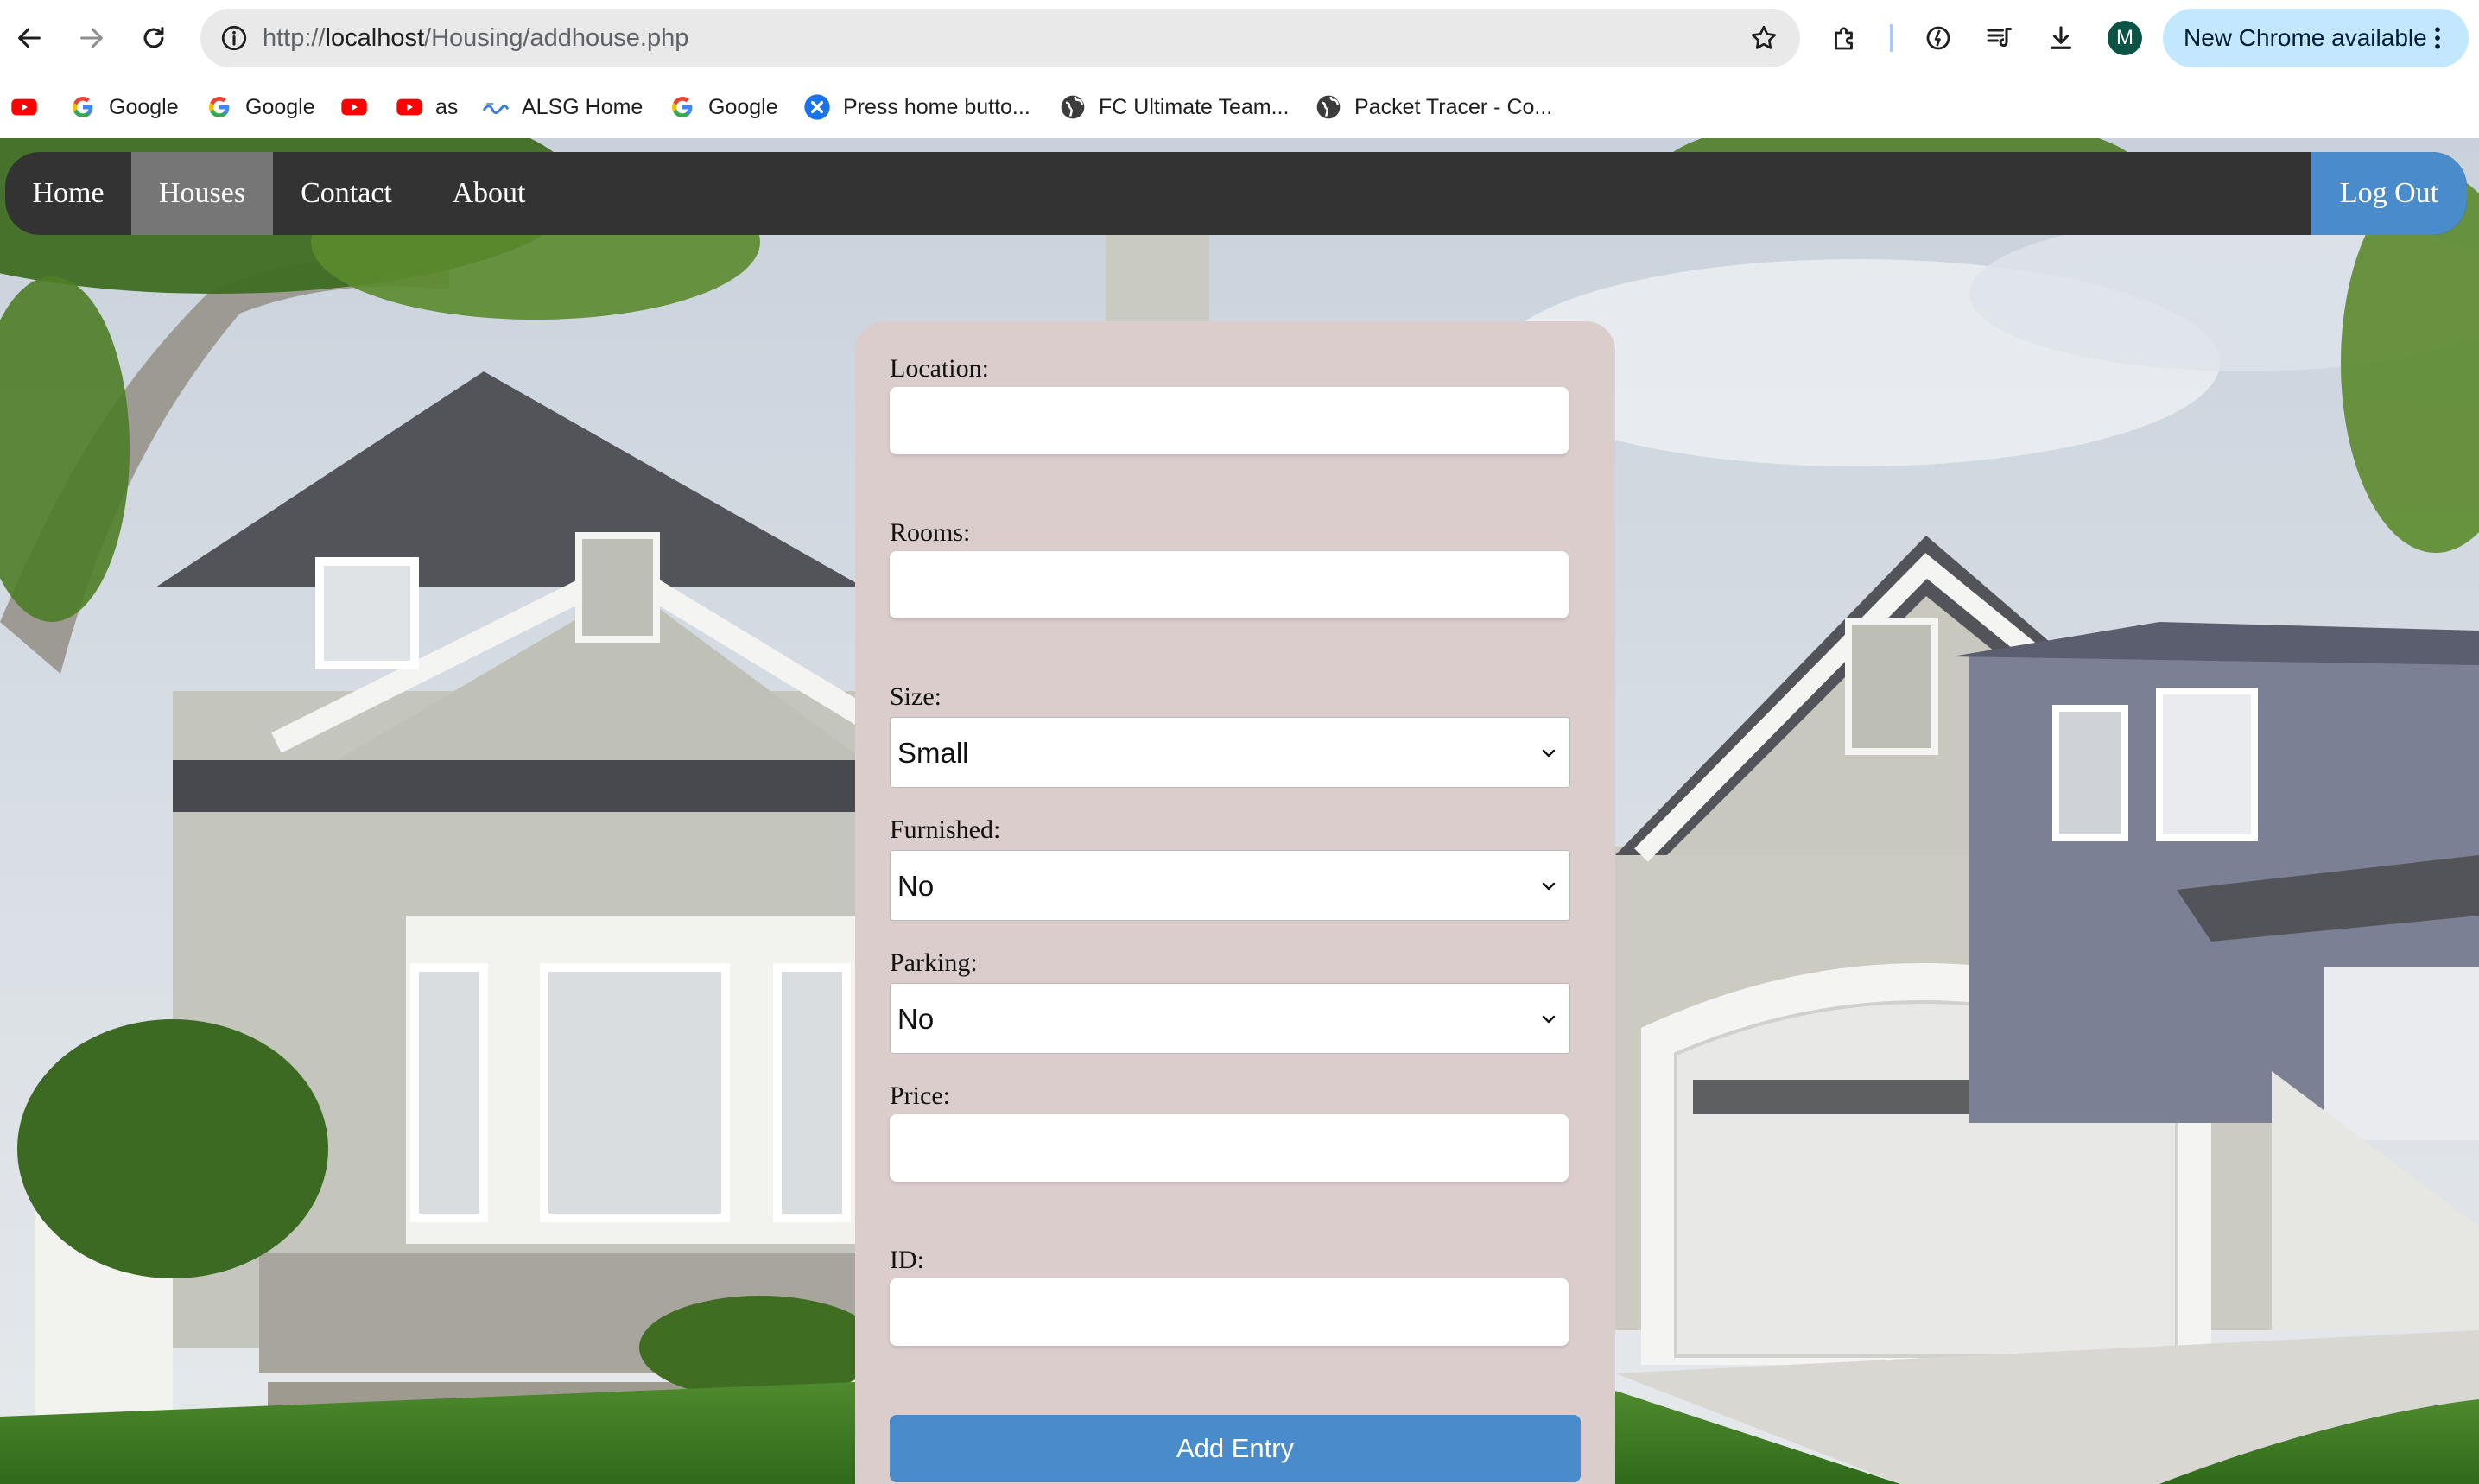 The image size is (2479, 1484). I want to click on rooms-input, so click(1229, 584).